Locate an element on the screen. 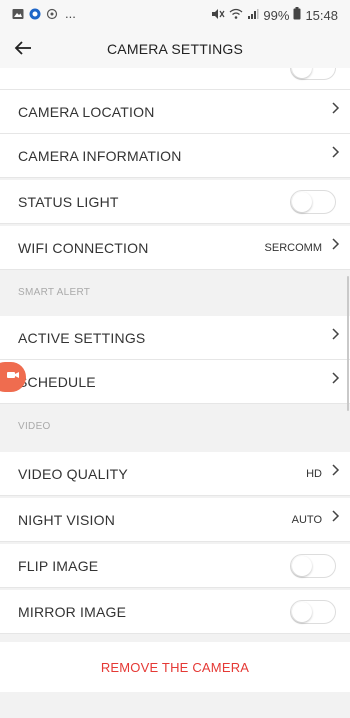 Image resolution: width=350 pixels, height=718 pixels. camera-information-item: CAMERA INFORMATION is located at coordinates (175, 156).